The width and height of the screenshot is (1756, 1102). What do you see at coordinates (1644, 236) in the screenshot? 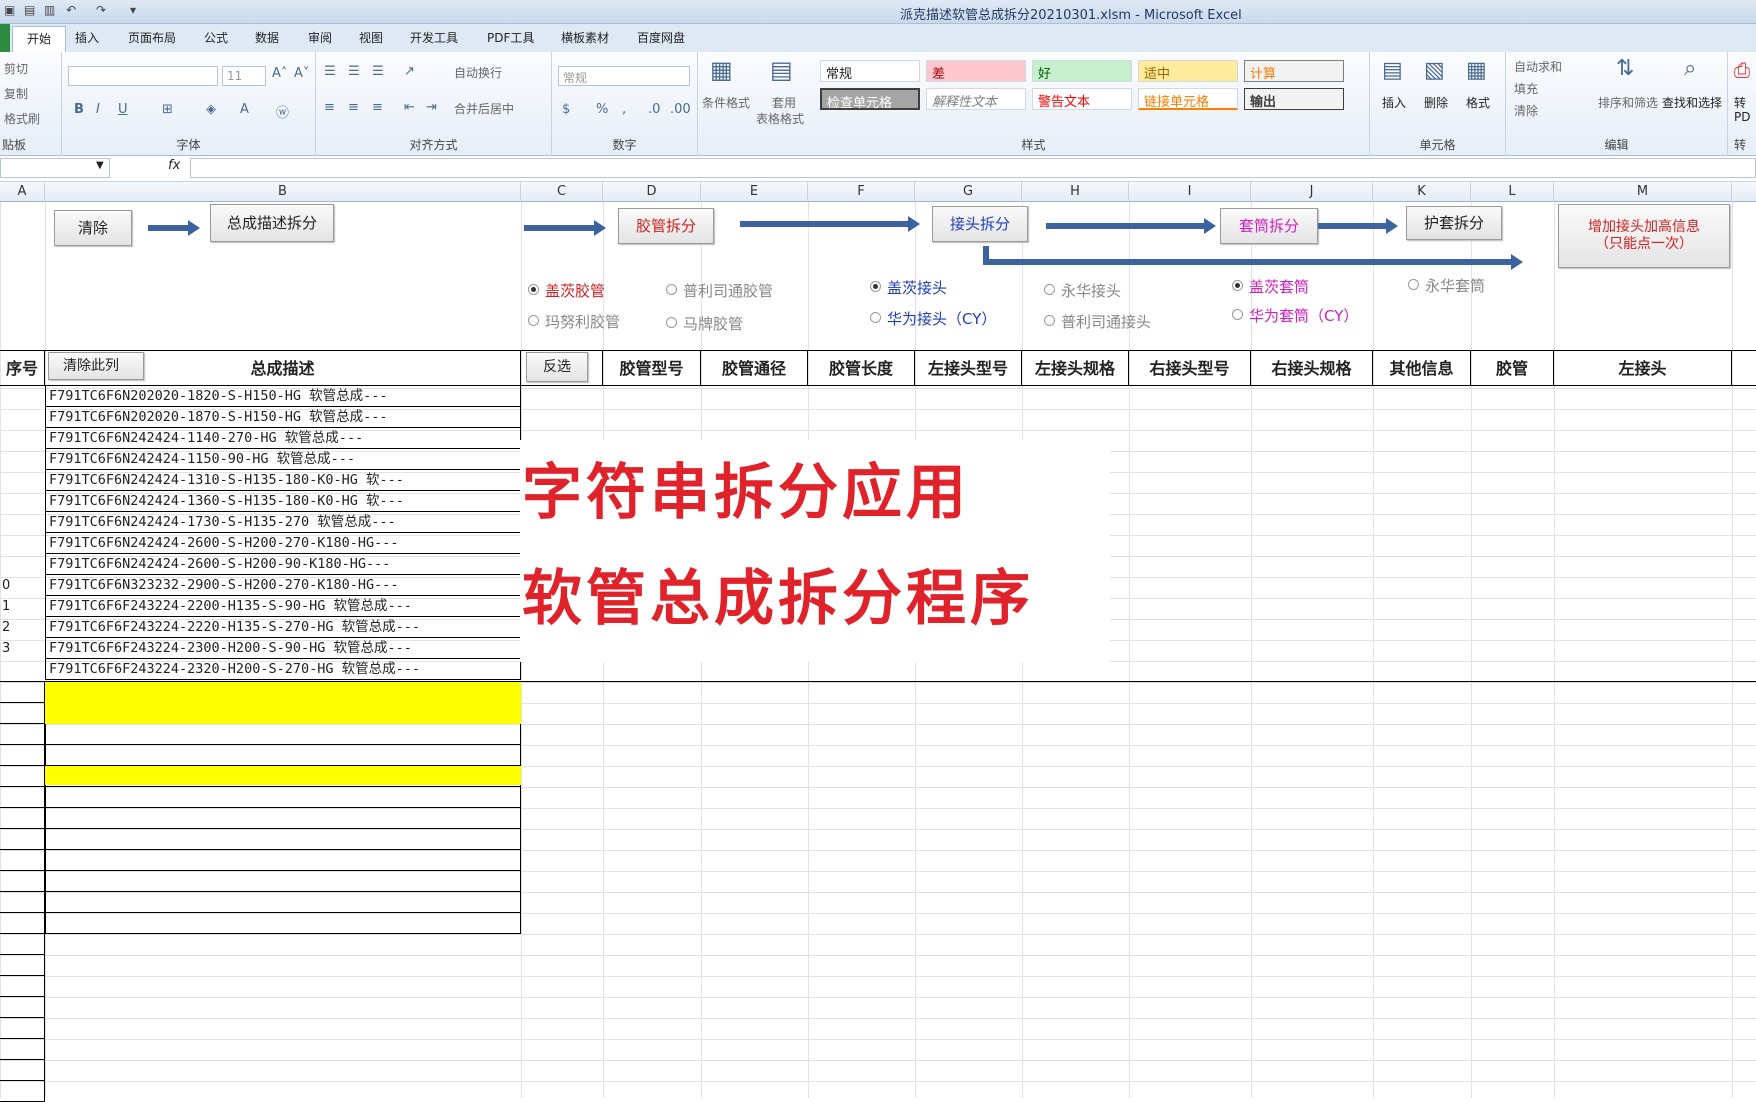
I see `add-fitting-height-info-button: 增加接头加高信息 （只能点一次）` at bounding box center [1644, 236].